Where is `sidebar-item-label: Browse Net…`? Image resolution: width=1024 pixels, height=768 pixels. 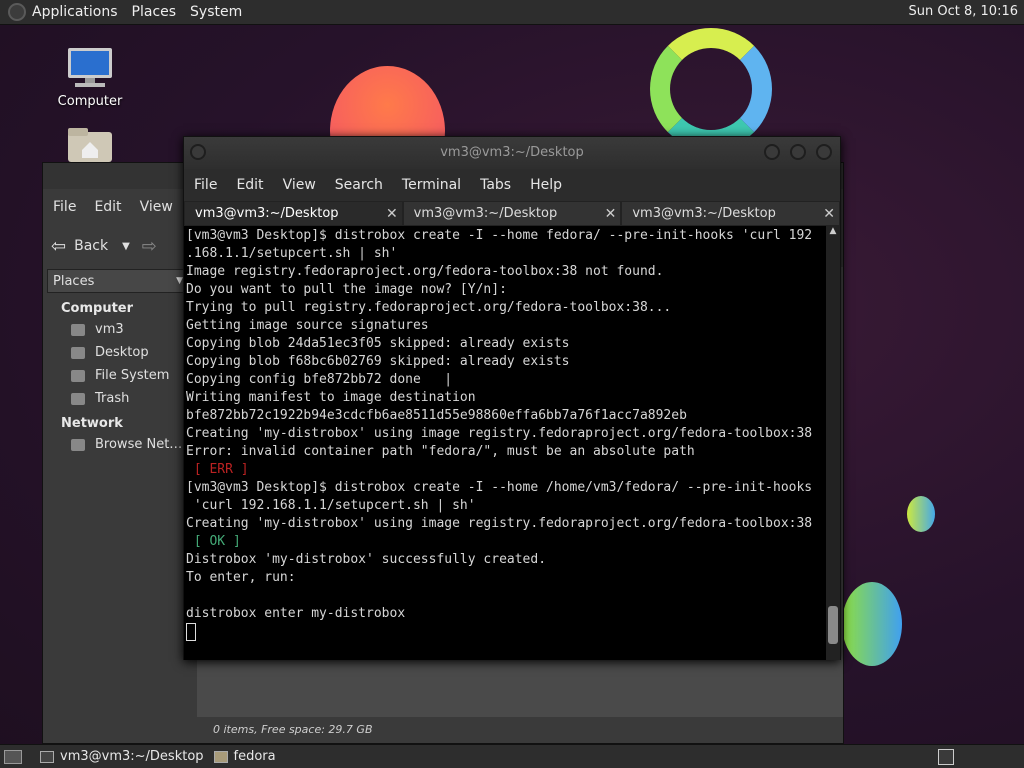 sidebar-item-label: Browse Net… is located at coordinates (139, 444).